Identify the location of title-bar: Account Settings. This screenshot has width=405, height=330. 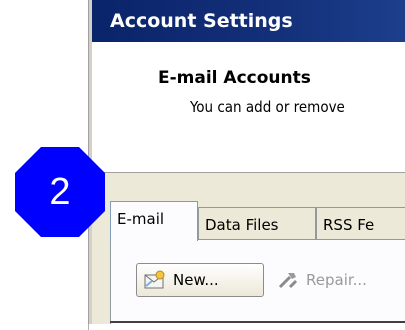
(248, 21).